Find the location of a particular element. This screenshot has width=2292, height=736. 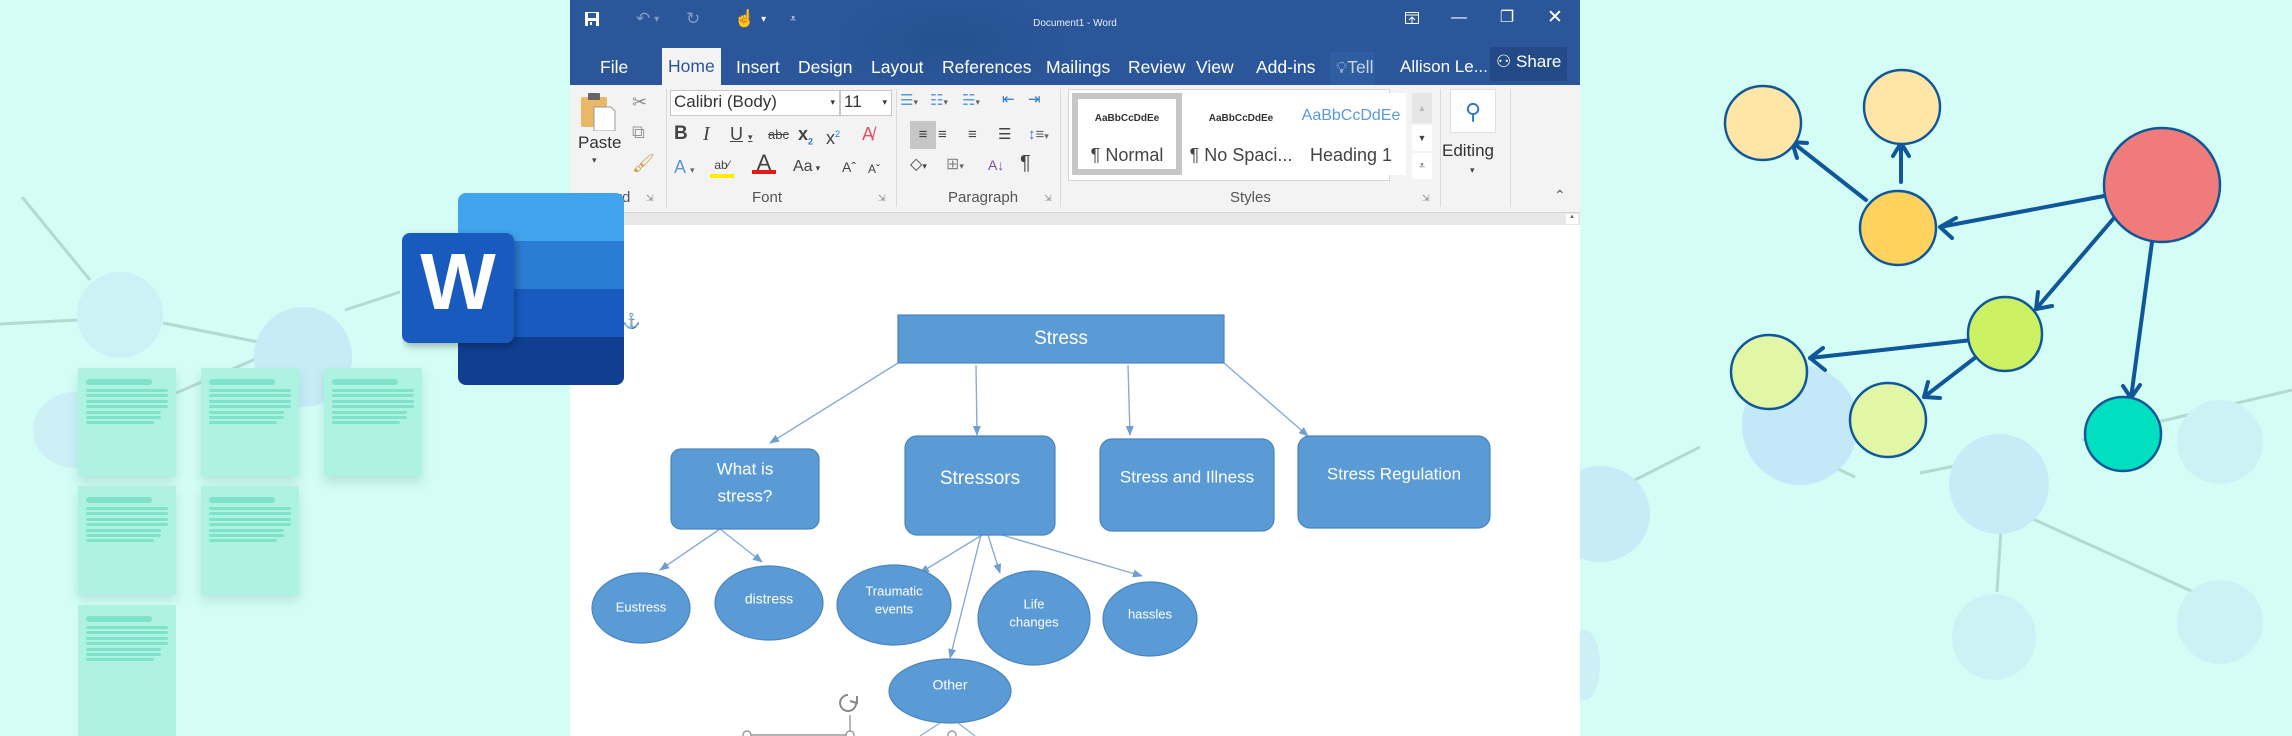

editing-button: ⚲ Editing ▾ is located at coordinates (1473, 139).